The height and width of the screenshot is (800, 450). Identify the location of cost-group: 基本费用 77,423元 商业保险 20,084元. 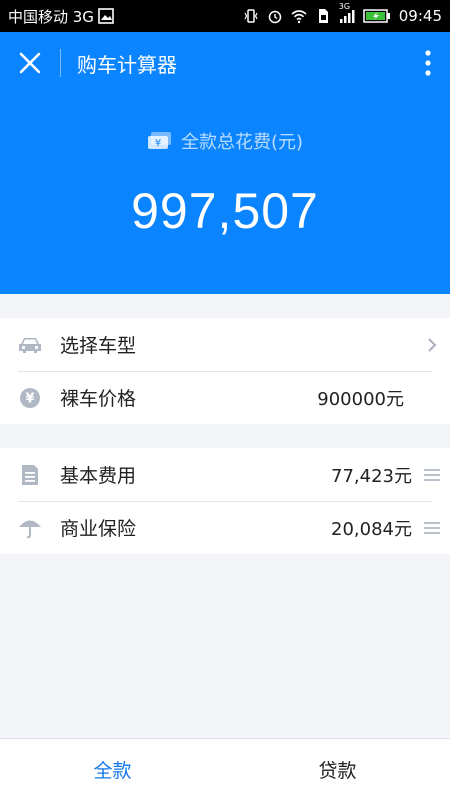
(225, 501).